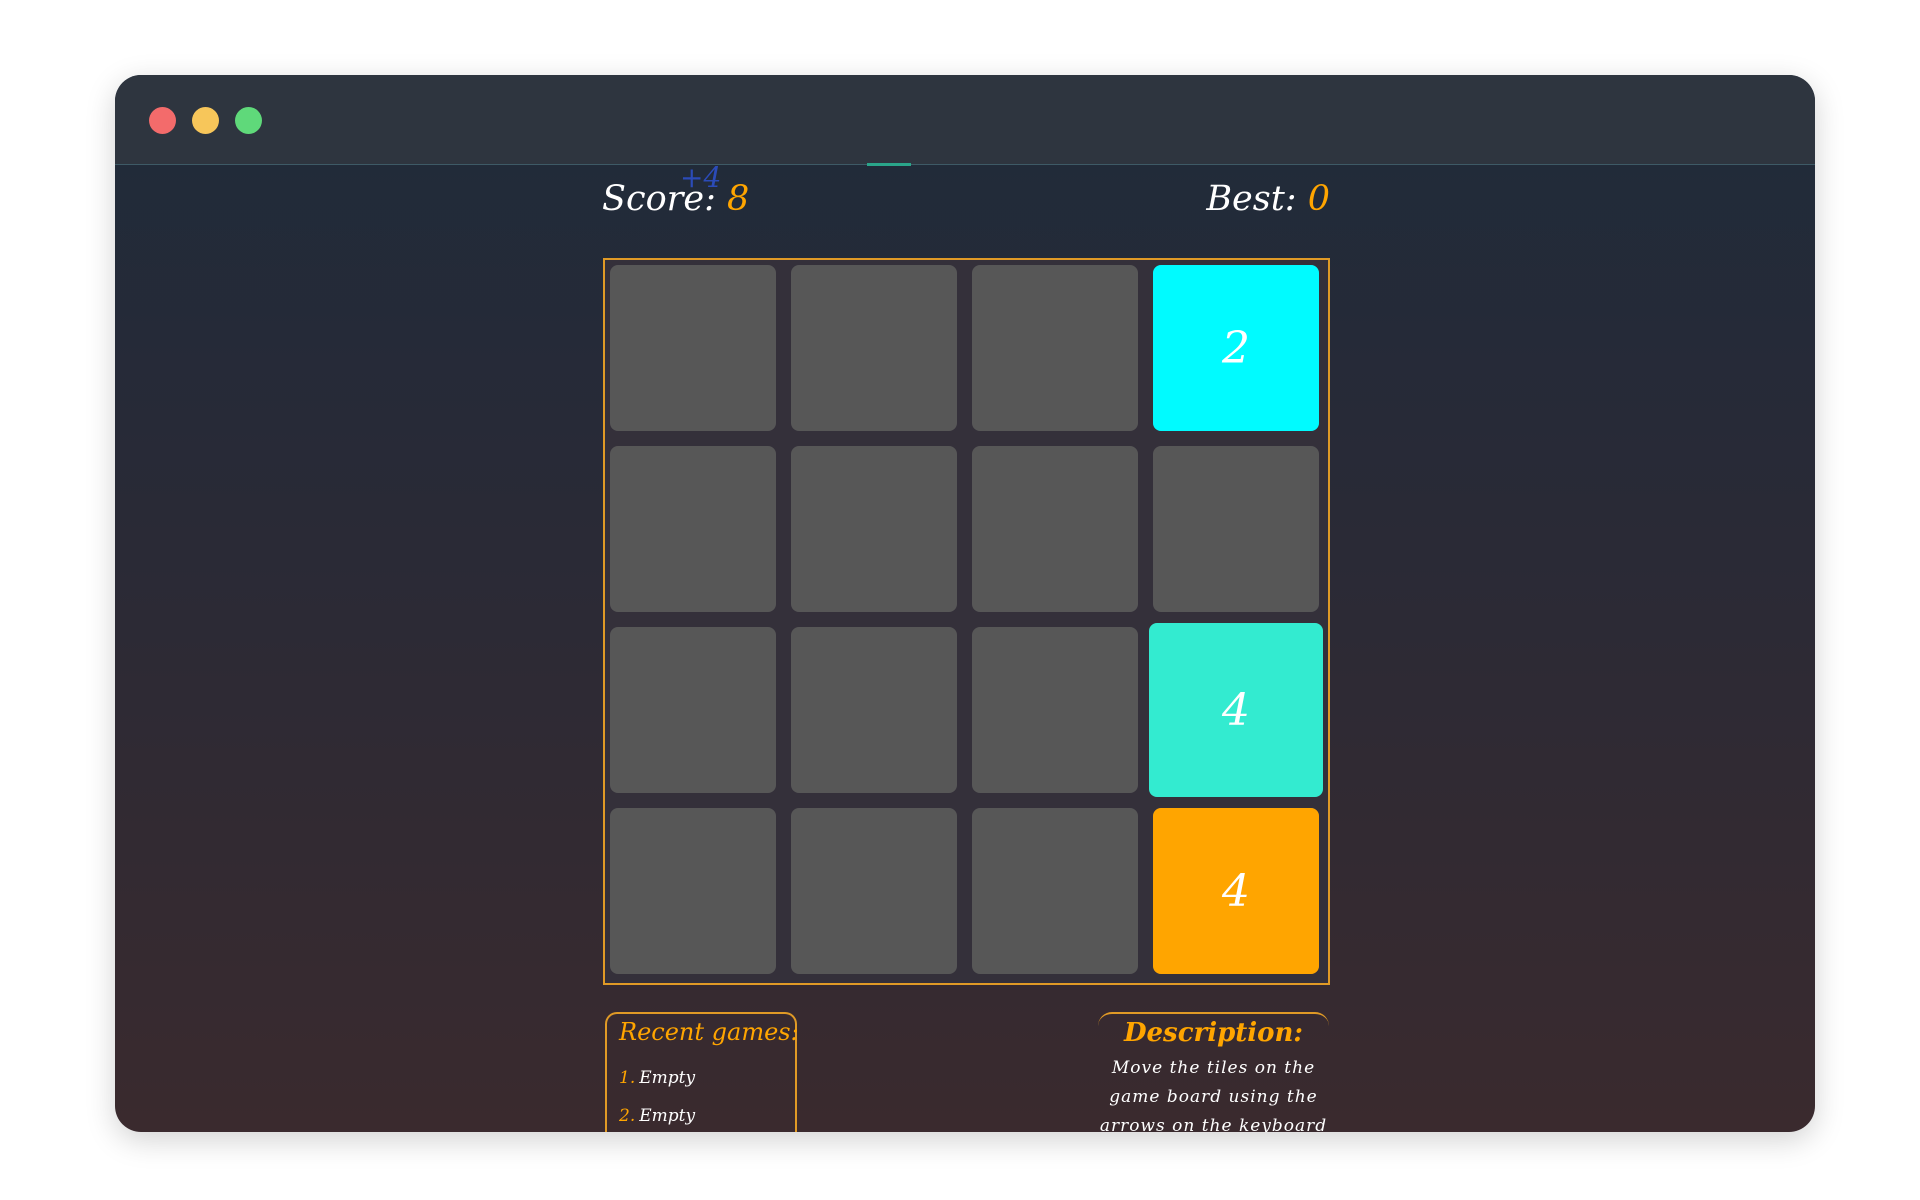  I want to click on recent-games-panel: Recent games: 1. Empty 2. Empty, so click(702, 1072).